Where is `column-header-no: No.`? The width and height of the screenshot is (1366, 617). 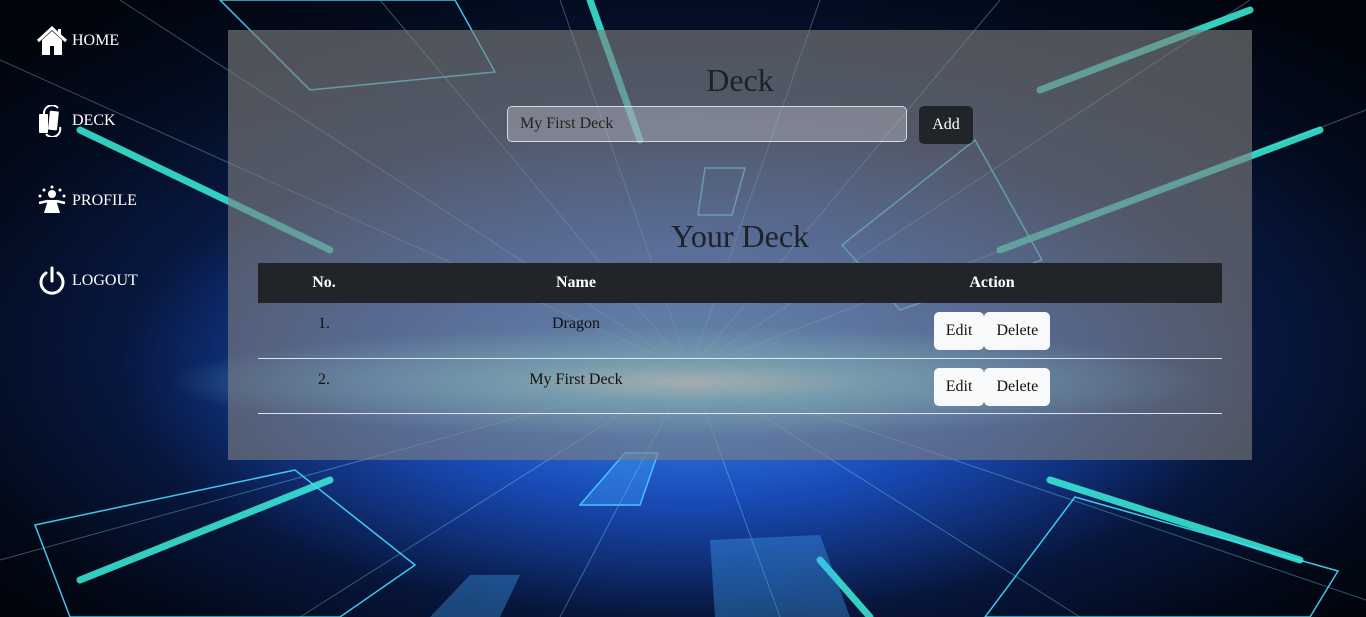 column-header-no: No. is located at coordinates (324, 282).